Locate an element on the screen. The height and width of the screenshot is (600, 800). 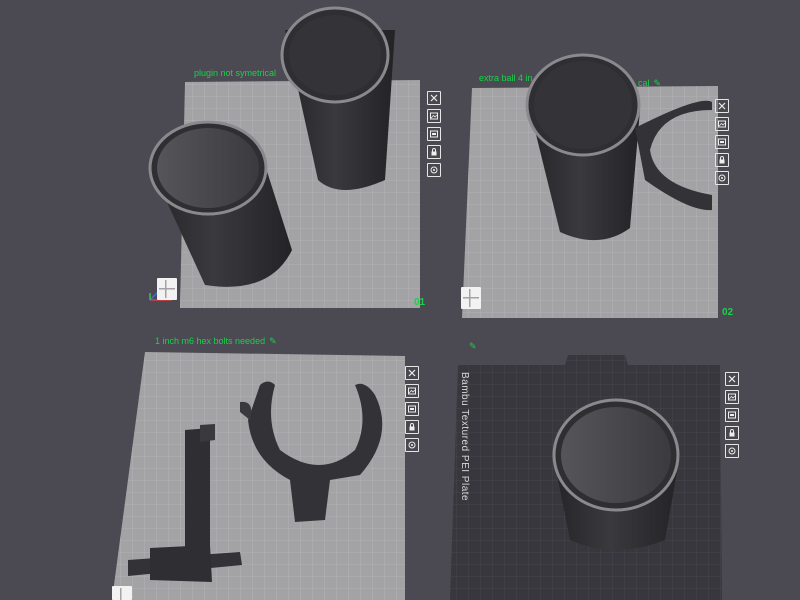
plate-3-note: 1 inch m6 hex bolts needed ✎ is located at coordinates (216, 341).